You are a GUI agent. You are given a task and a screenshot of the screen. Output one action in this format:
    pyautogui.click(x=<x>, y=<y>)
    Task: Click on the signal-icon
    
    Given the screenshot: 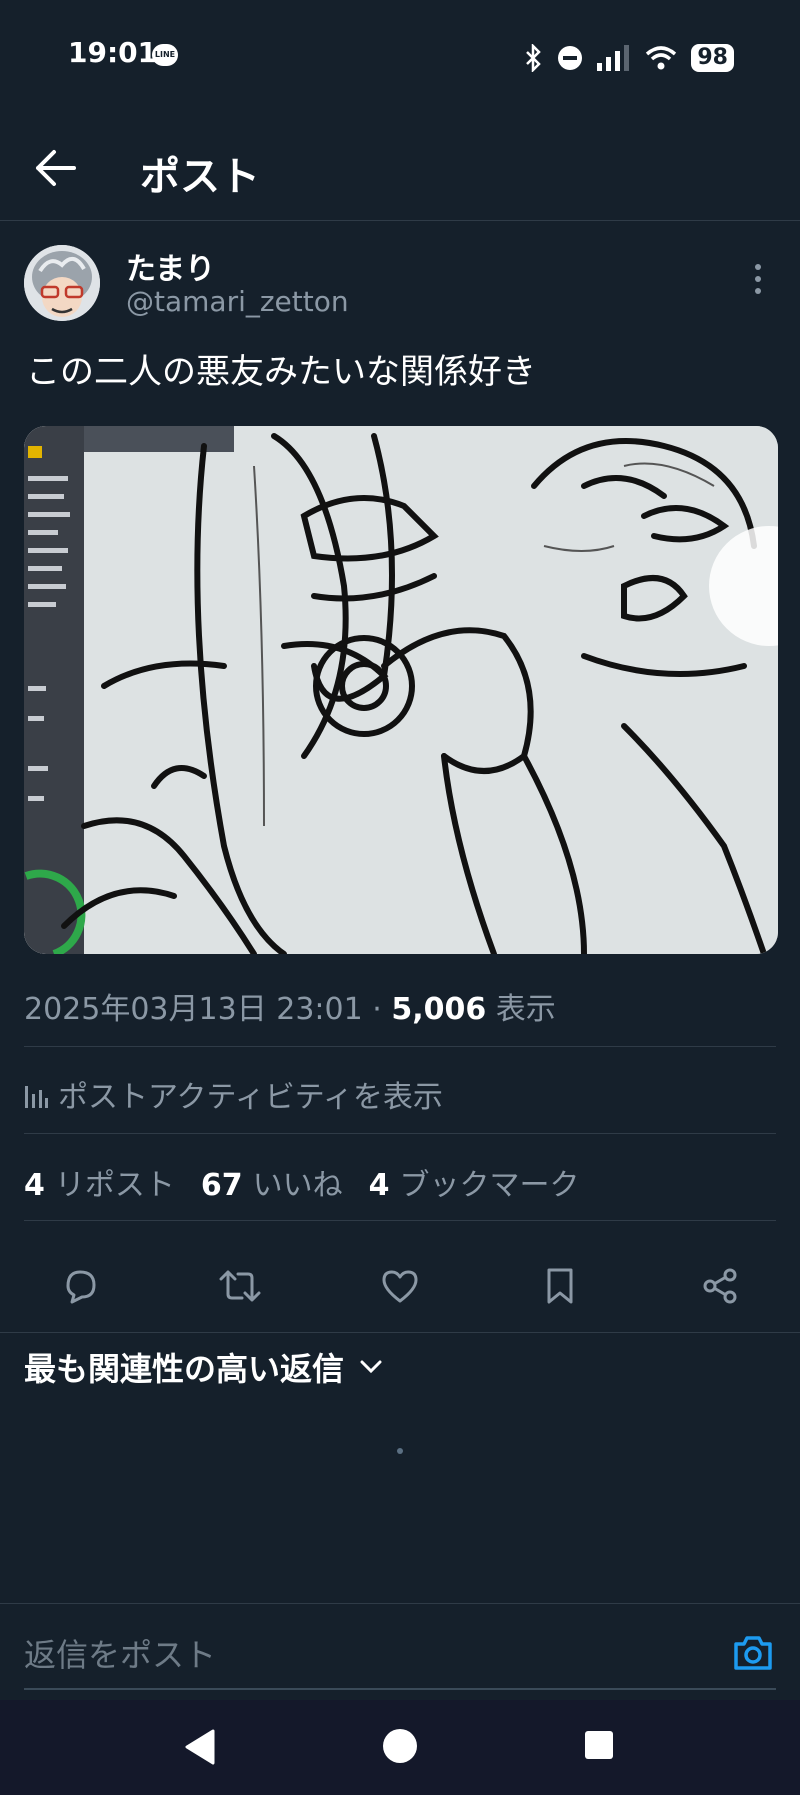 What is the action you would take?
    pyautogui.click(x=613, y=58)
    